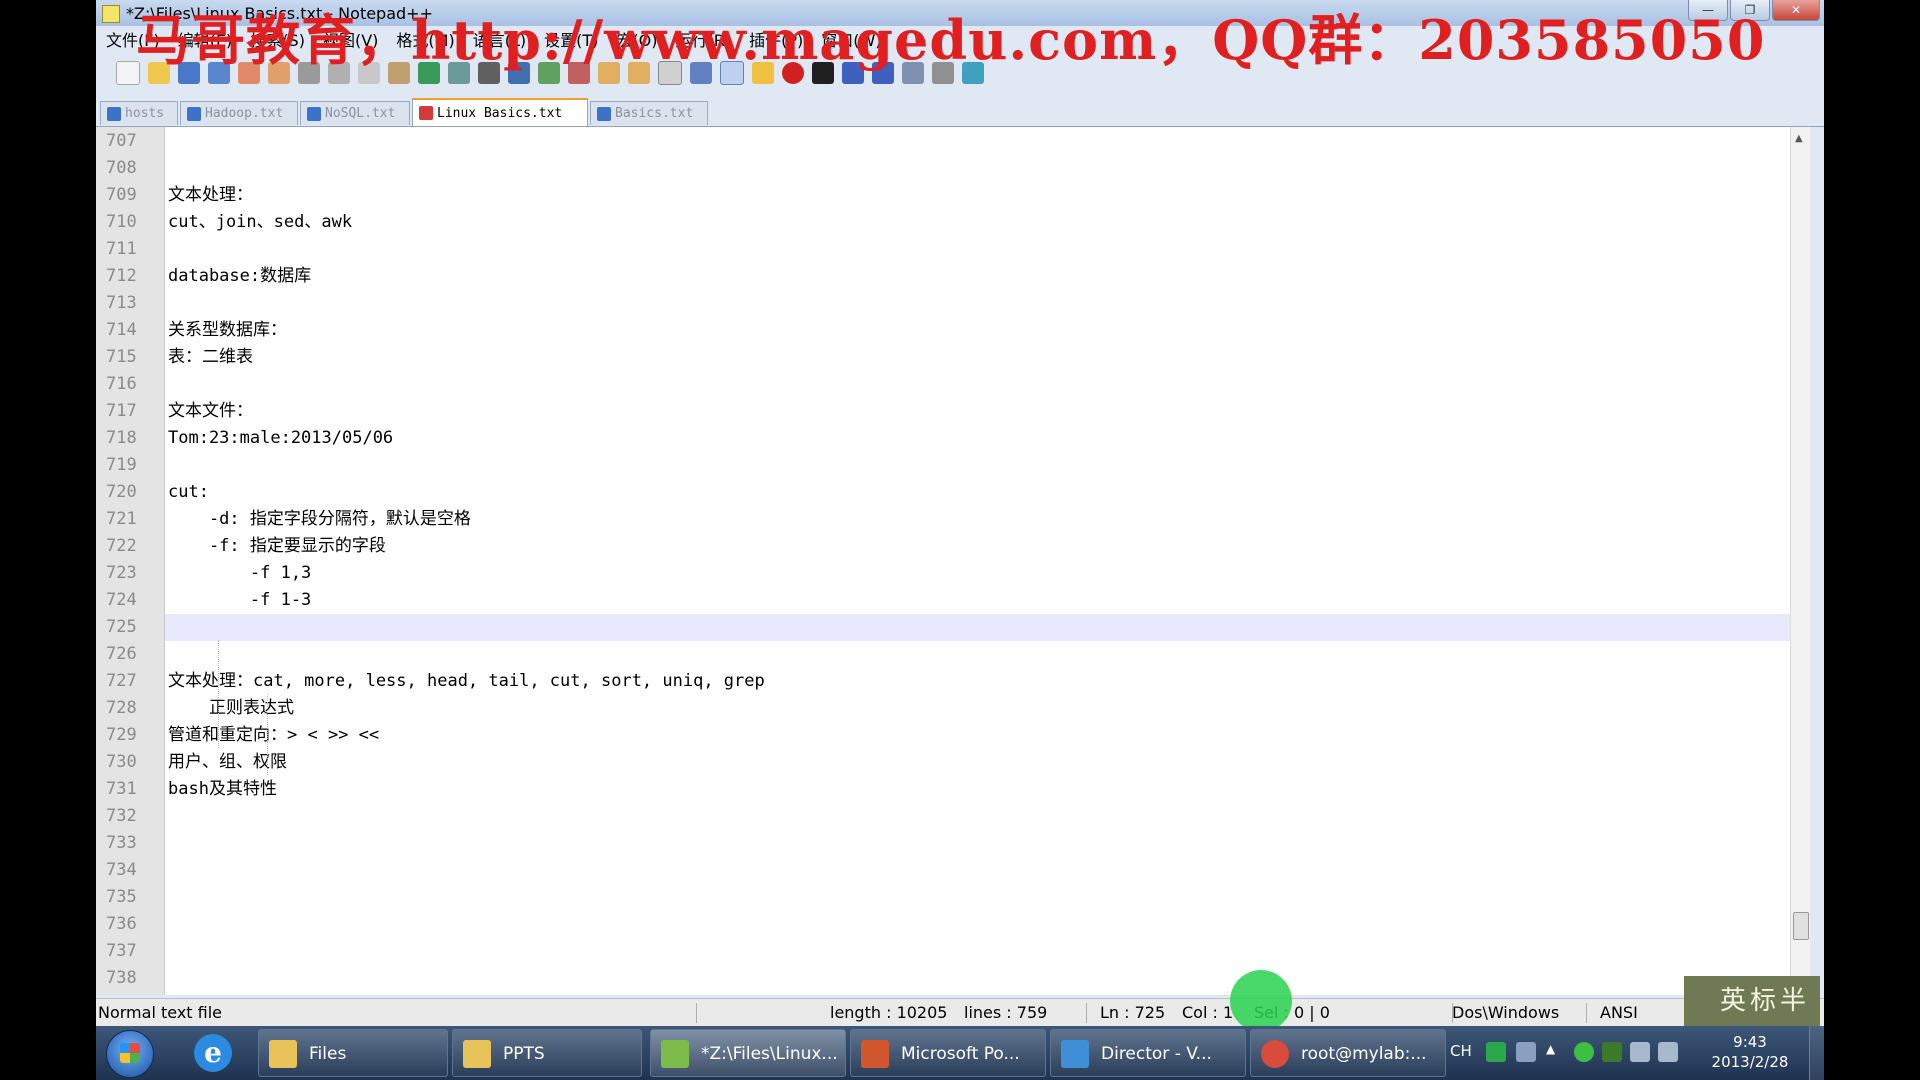 Image resolution: width=1920 pixels, height=1080 pixels. I want to click on ime-settings-icon, so click(1526, 1052).